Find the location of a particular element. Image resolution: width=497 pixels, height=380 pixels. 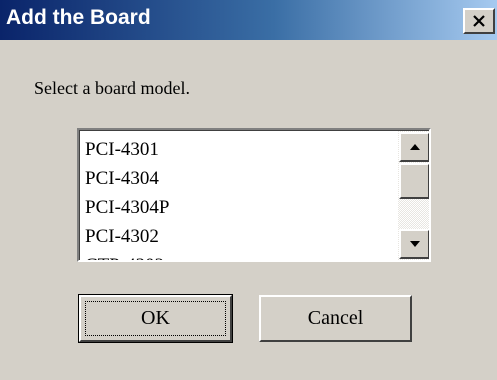

list-item: CTP-4302 is located at coordinates (240, 255).